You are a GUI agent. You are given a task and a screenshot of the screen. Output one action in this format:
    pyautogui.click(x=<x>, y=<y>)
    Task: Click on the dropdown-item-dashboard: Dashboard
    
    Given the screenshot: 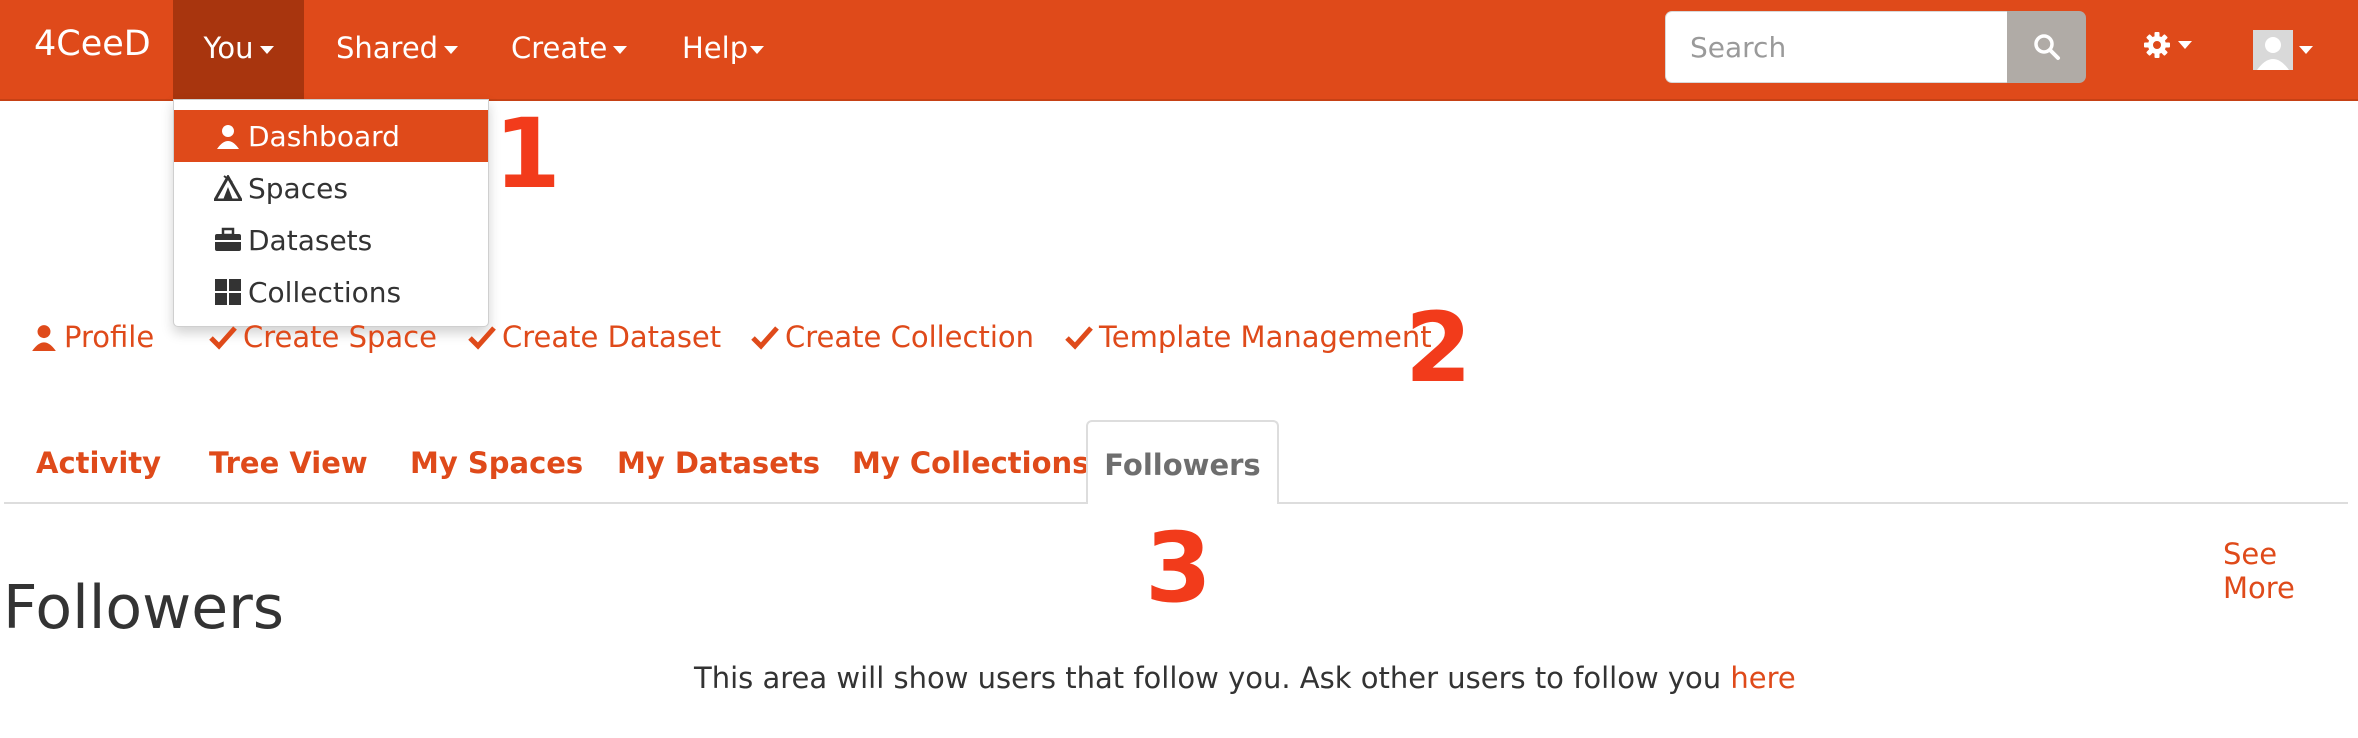 What is the action you would take?
    pyautogui.click(x=331, y=136)
    